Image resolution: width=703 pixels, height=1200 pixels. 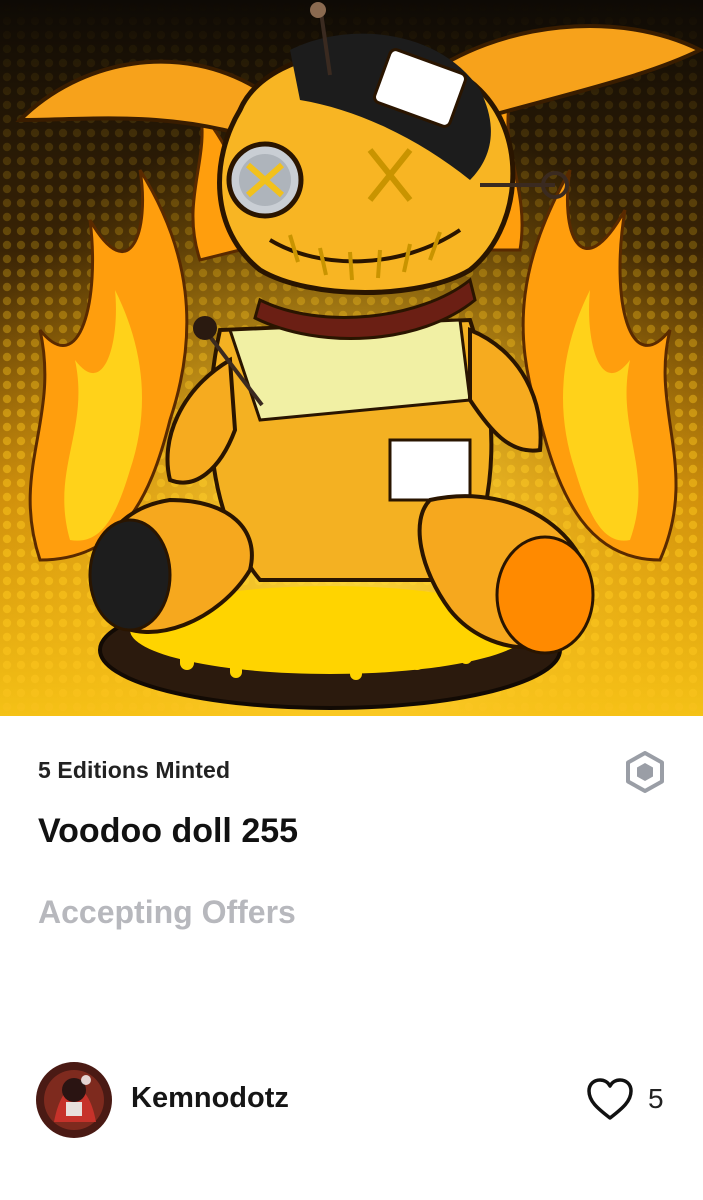 I want to click on creator-avatar, so click(x=74, y=1100).